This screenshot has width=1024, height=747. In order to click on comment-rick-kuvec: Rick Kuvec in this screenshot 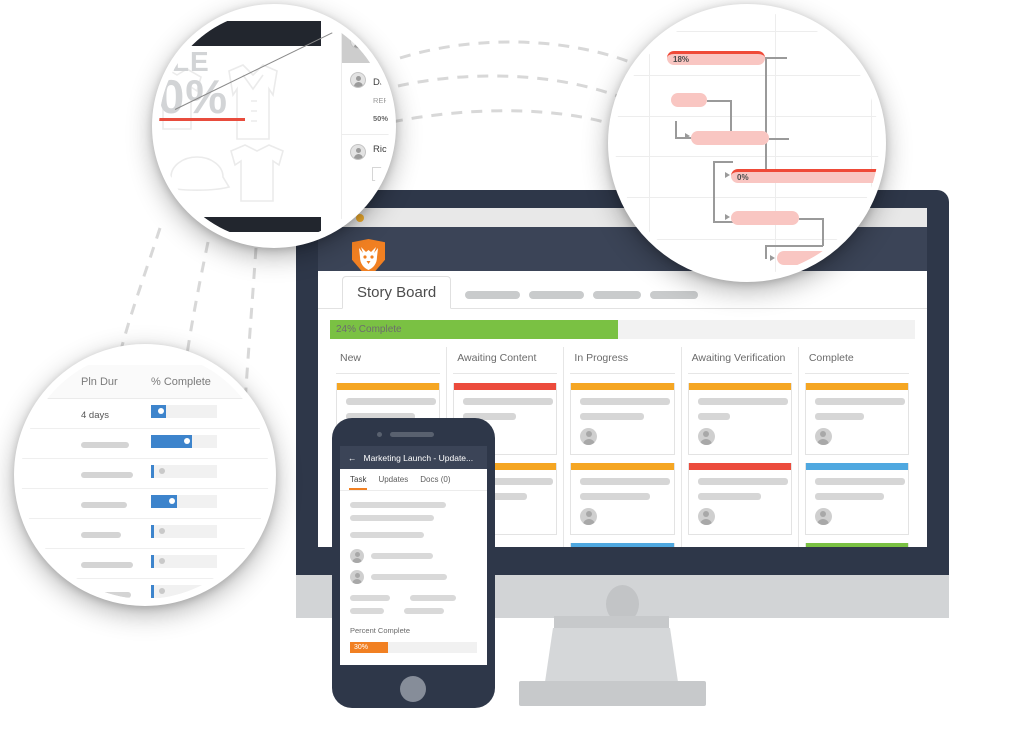, I will do `click(365, 147)`.